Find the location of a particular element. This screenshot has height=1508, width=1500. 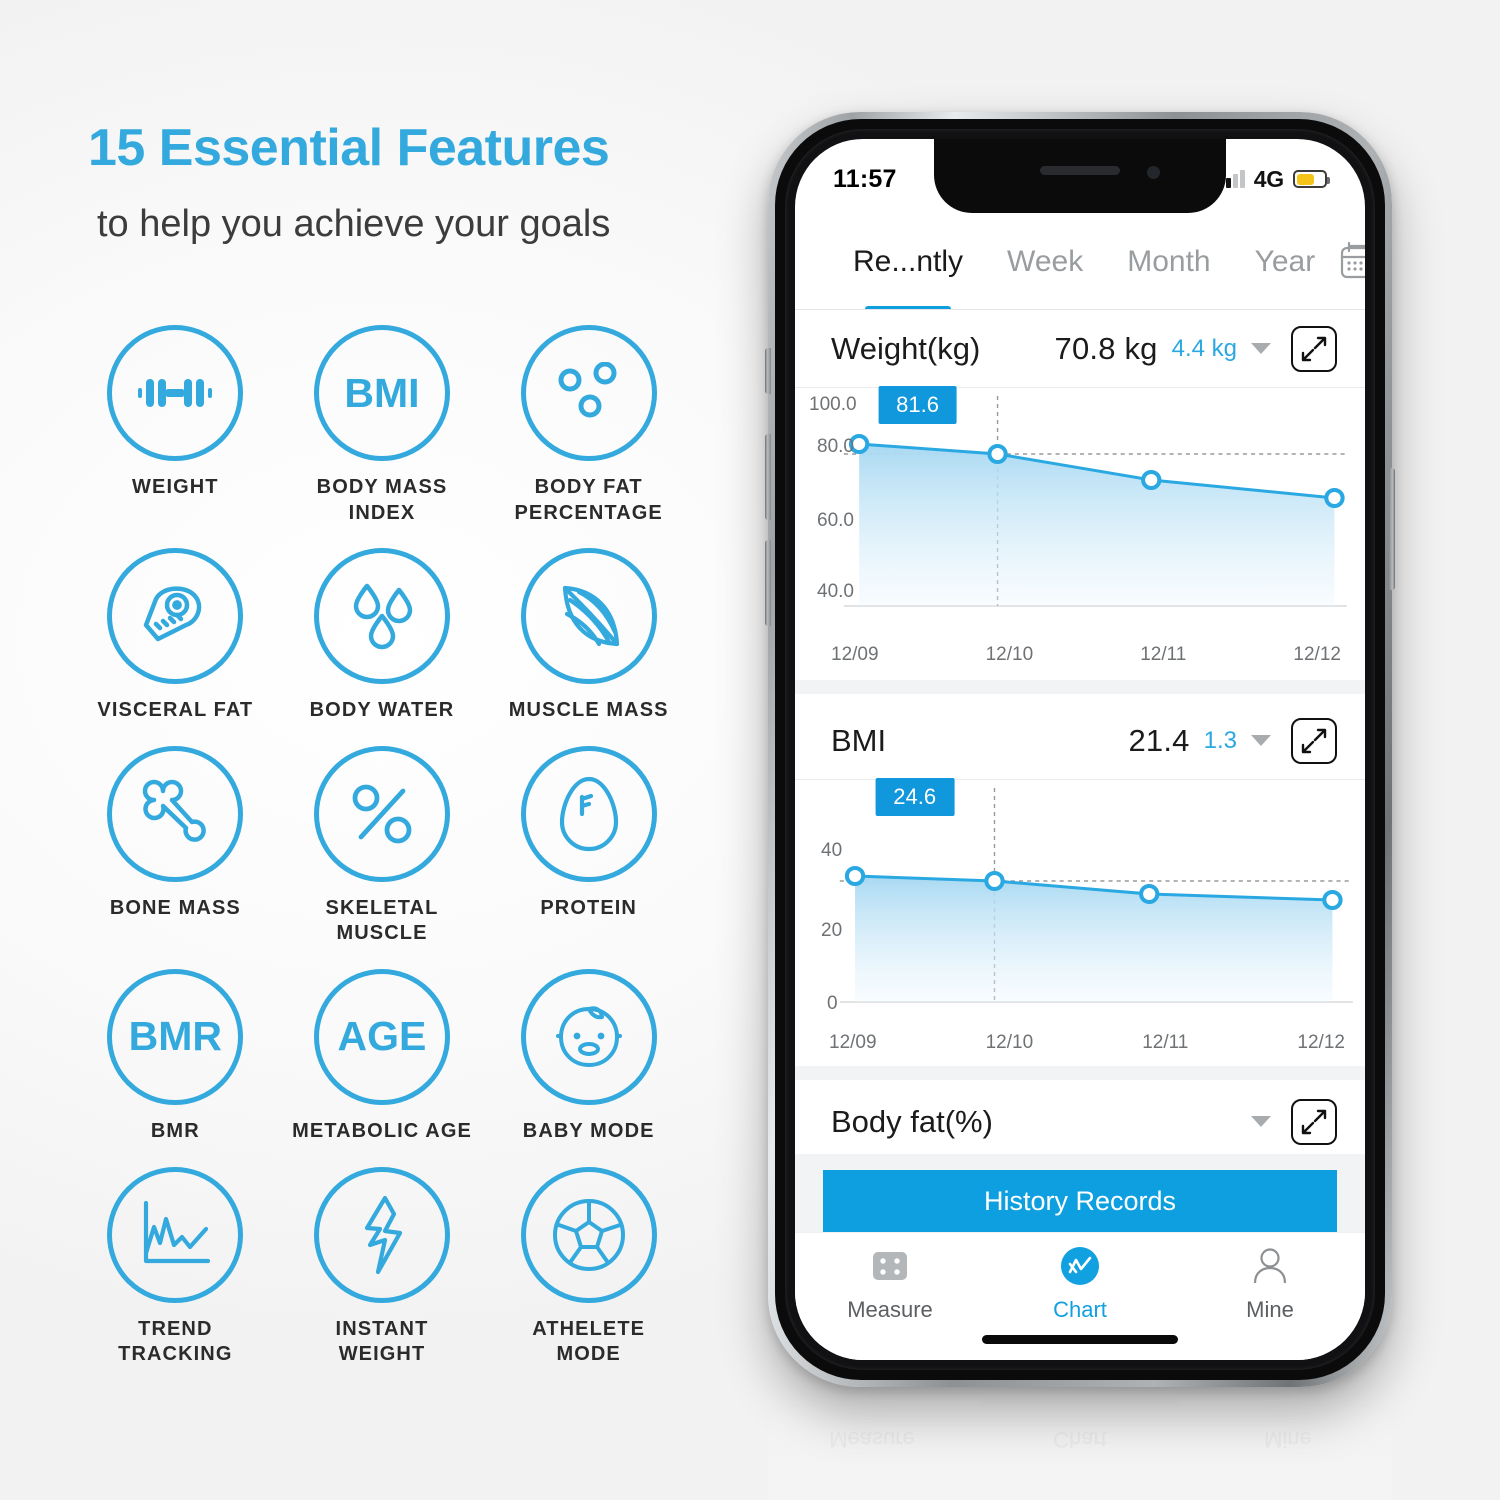

history-records-area: History Records is located at coordinates (1080, 1193).